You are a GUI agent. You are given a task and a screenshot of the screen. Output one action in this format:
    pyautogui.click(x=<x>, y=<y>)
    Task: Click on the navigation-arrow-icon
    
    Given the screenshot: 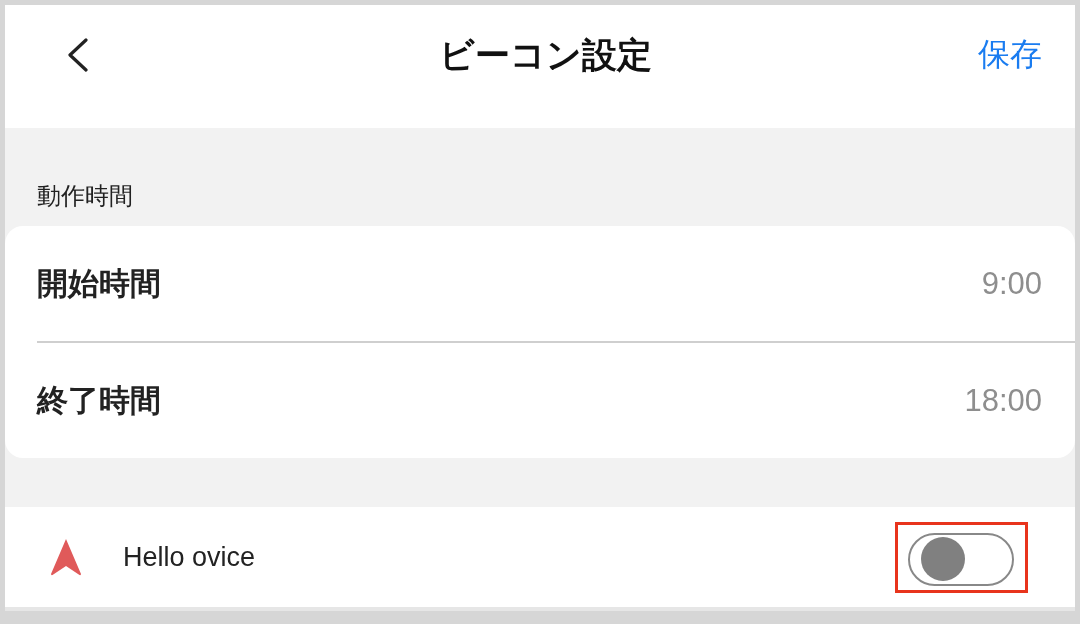 What is the action you would take?
    pyautogui.click(x=66, y=557)
    